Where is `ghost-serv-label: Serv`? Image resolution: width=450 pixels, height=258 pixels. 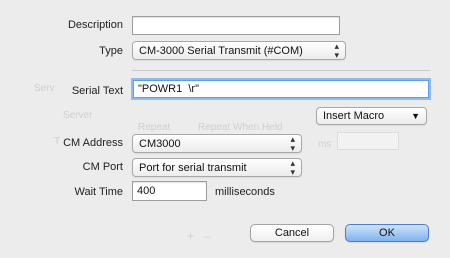
ghost-serv-label: Serv is located at coordinates (44, 88).